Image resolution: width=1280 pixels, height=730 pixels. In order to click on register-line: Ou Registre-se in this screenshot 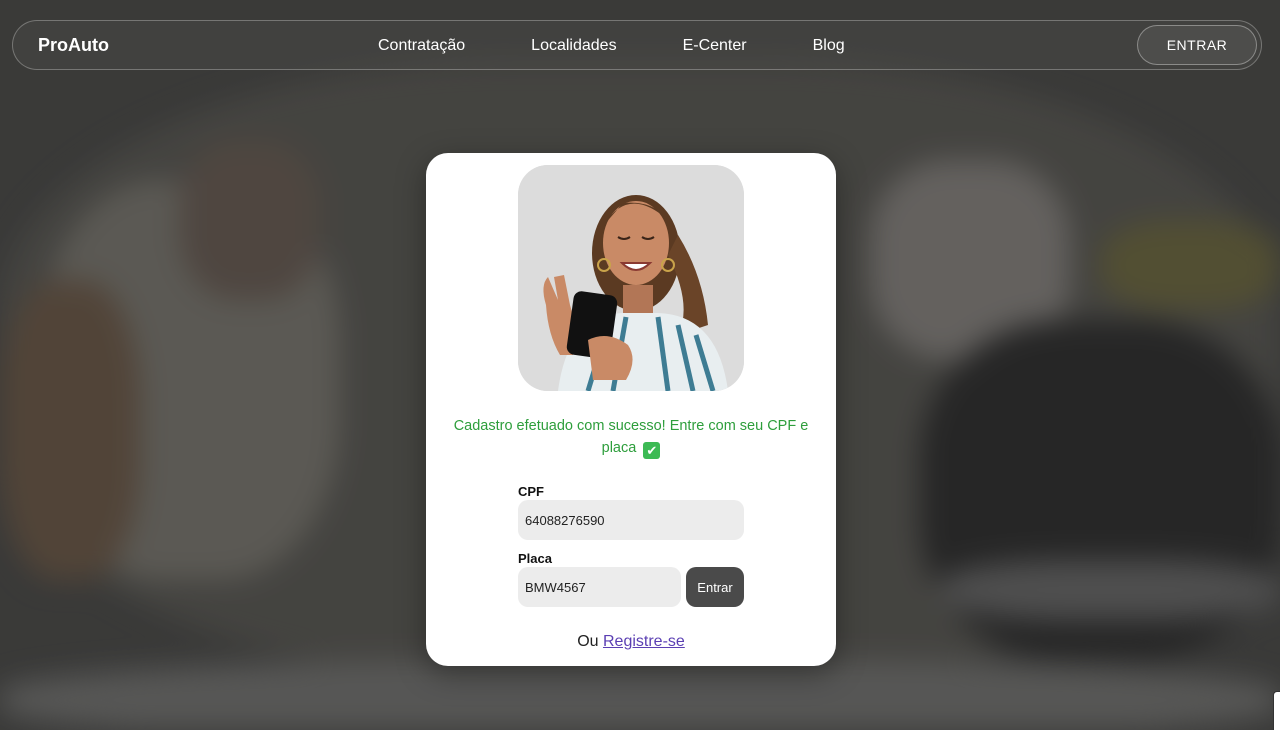, I will do `click(631, 642)`.